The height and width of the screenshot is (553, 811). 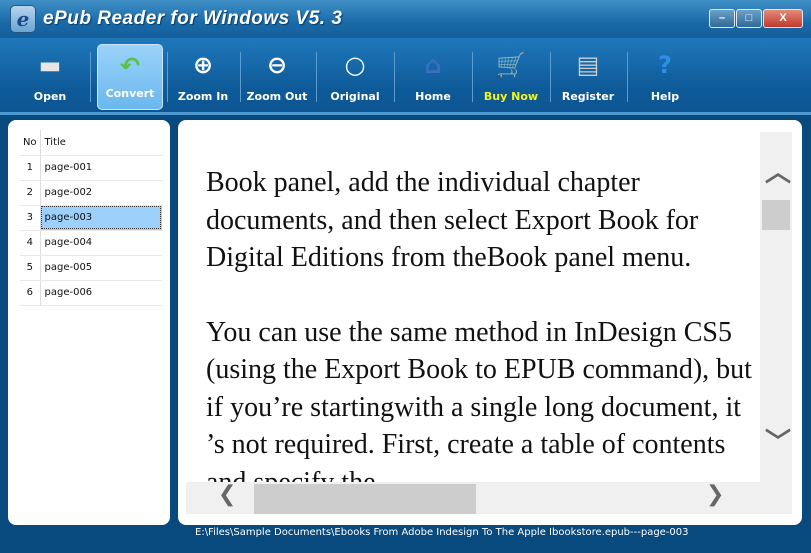 I want to click on table-row: 1 page-001, so click(x=91, y=168).